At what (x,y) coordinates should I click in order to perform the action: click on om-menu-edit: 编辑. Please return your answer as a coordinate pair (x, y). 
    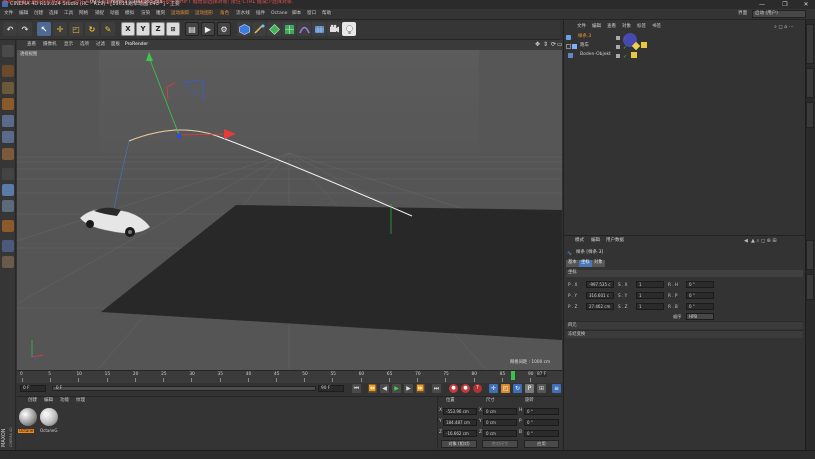
    Looking at the image, I should click on (596, 27).